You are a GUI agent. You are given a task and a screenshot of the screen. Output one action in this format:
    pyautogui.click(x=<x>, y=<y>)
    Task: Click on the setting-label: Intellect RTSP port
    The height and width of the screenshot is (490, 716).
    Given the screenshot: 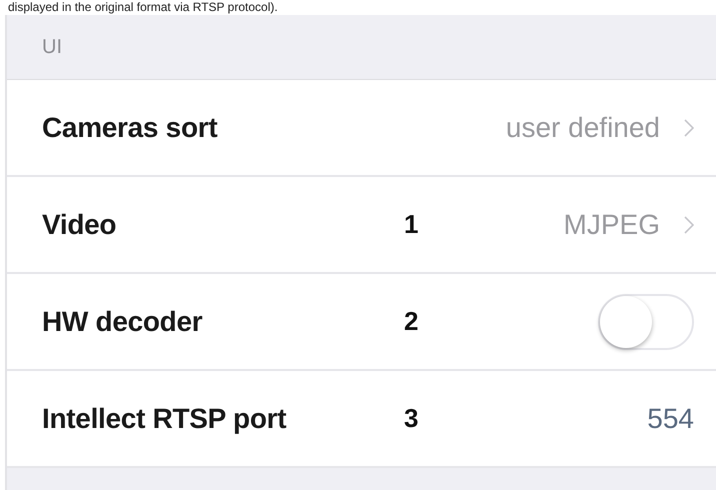 What is the action you would take?
    pyautogui.click(x=165, y=418)
    